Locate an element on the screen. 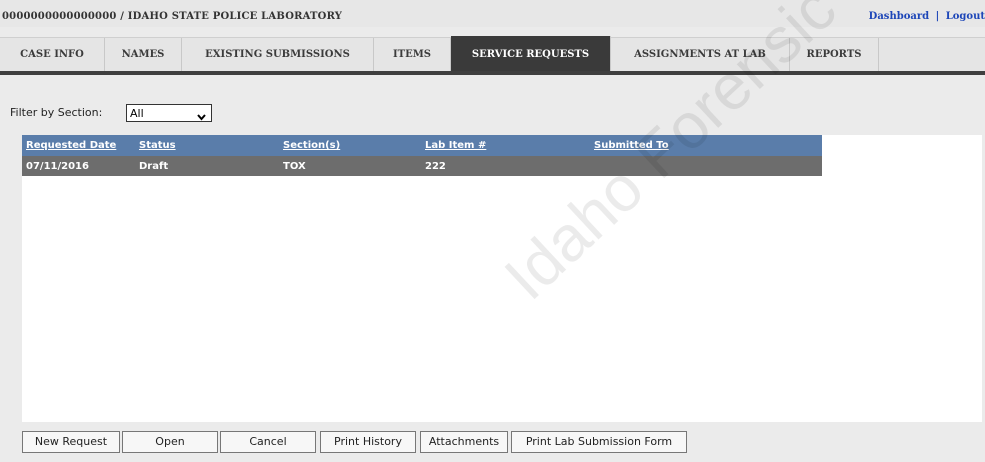 This screenshot has height=462, width=985. column-header-lab-item: Lab Item # is located at coordinates (455, 145).